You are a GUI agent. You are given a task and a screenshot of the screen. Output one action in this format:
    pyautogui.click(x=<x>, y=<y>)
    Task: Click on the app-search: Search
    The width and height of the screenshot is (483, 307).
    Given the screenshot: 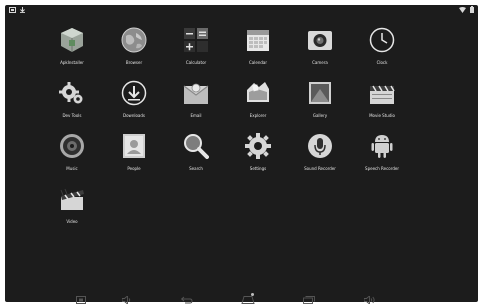 What is the action you would take?
    pyautogui.click(x=196, y=158)
    